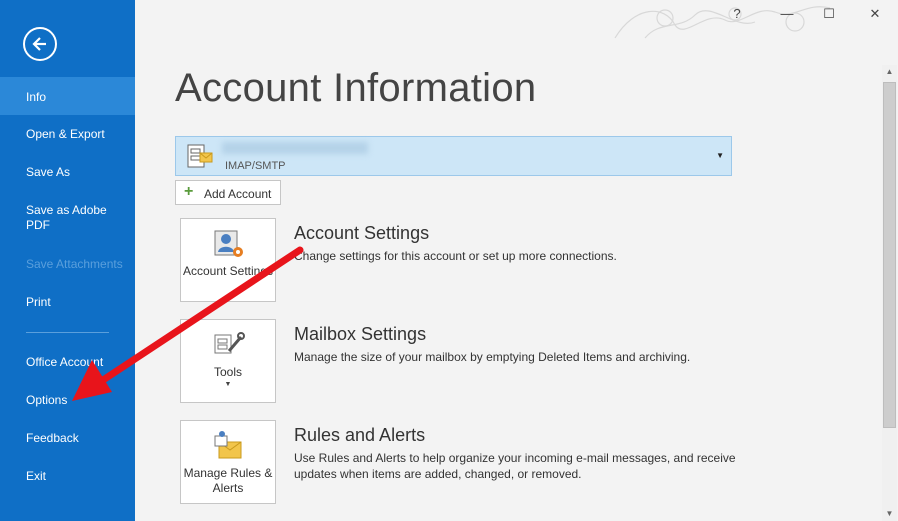  What do you see at coordinates (453, 156) in the screenshot?
I see `account-dropdown: IMAP/SMTP ▼` at bounding box center [453, 156].